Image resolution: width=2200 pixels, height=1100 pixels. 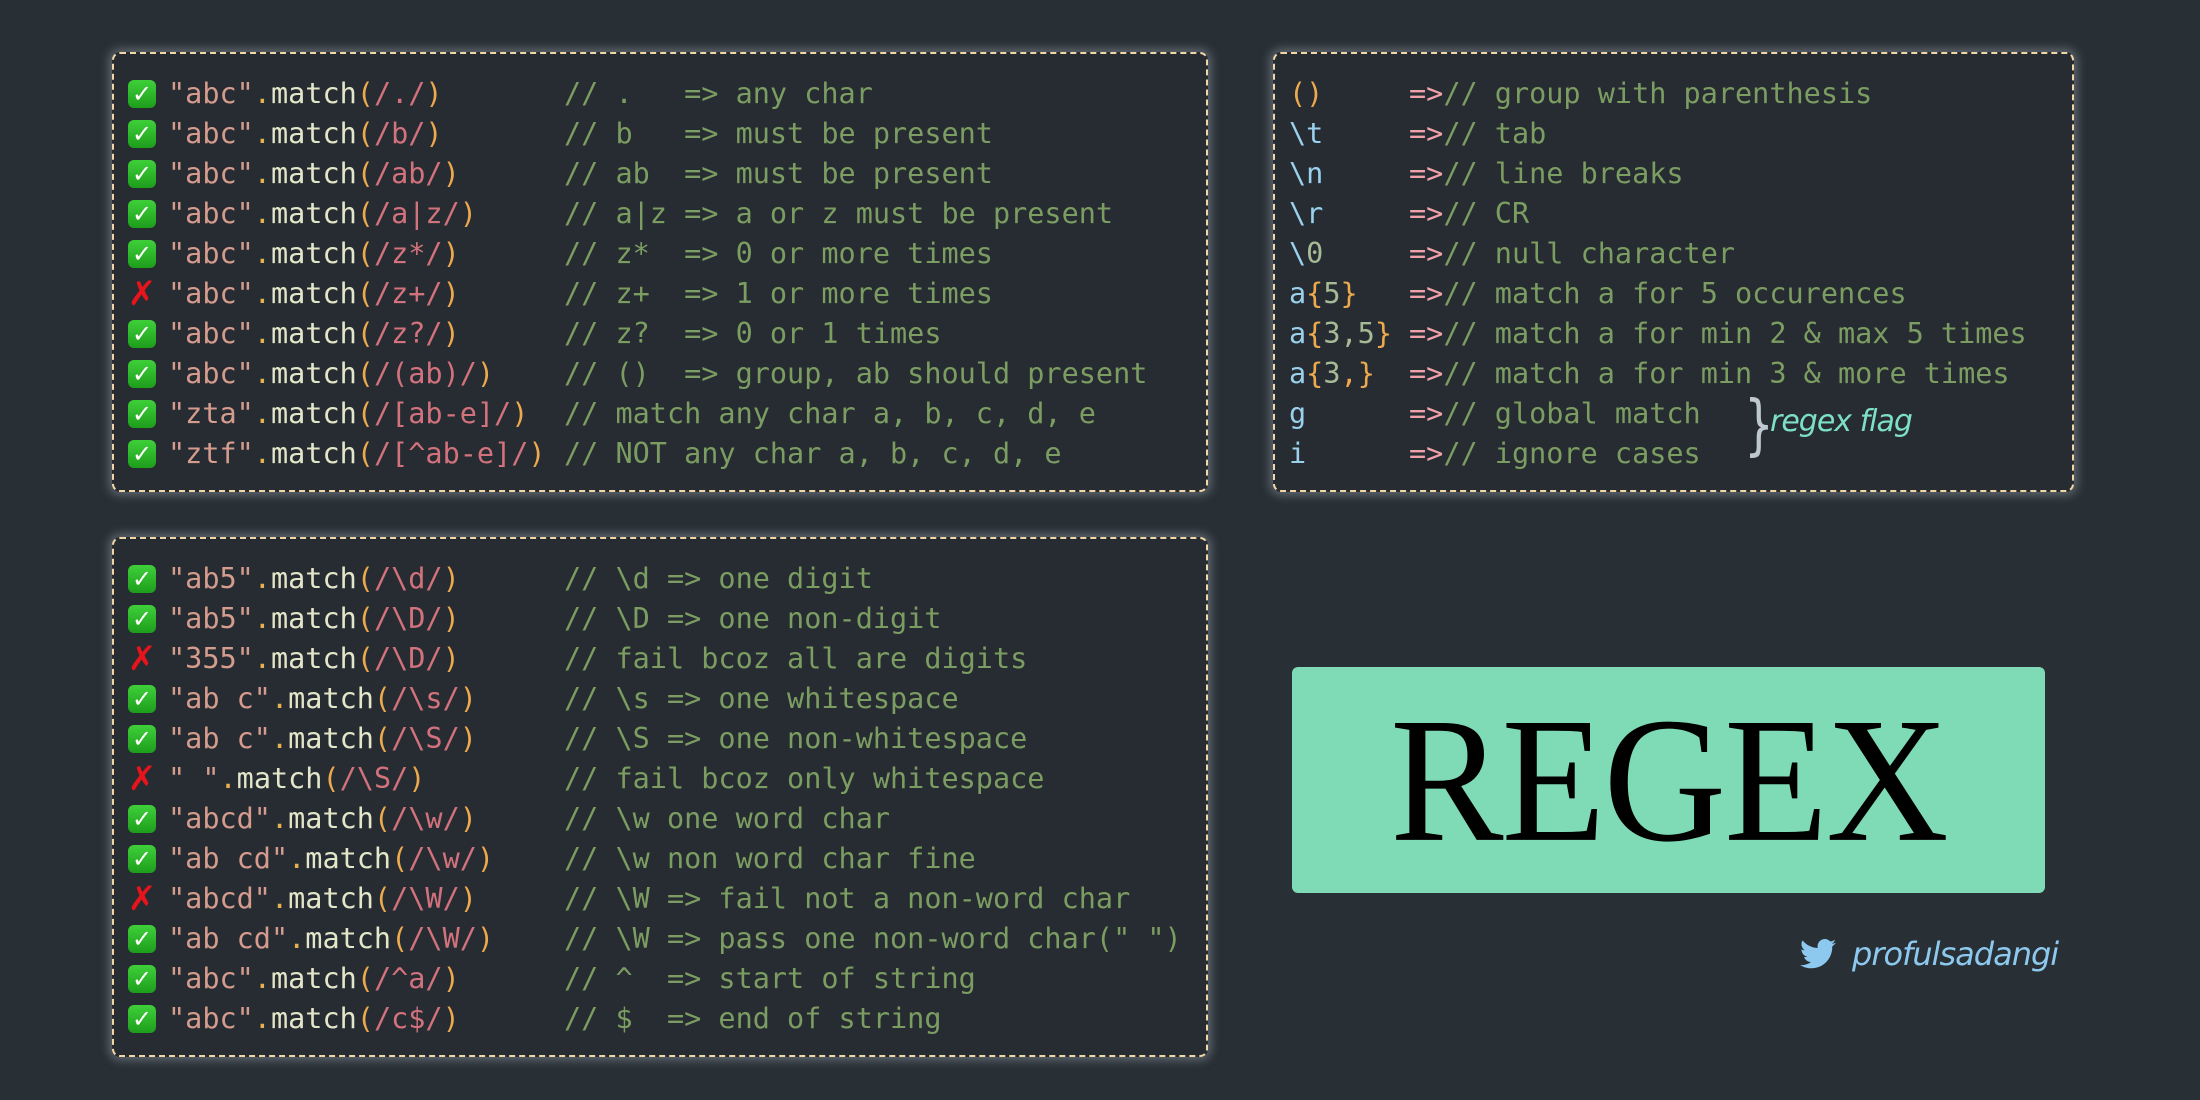 What do you see at coordinates (1658, 214) in the screenshot?
I see `special-line: \r => // CR` at bounding box center [1658, 214].